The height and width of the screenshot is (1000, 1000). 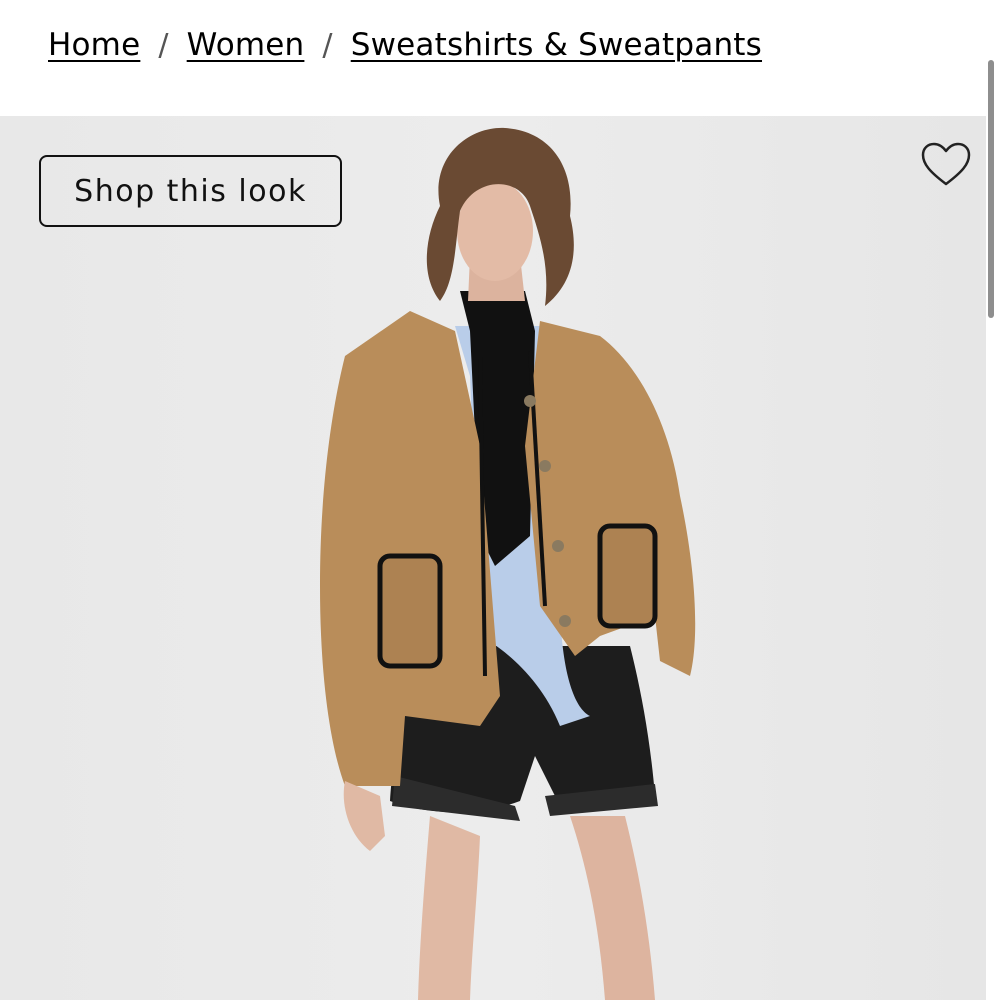 I want to click on breadcrumb-home-link: Home, so click(x=94, y=45).